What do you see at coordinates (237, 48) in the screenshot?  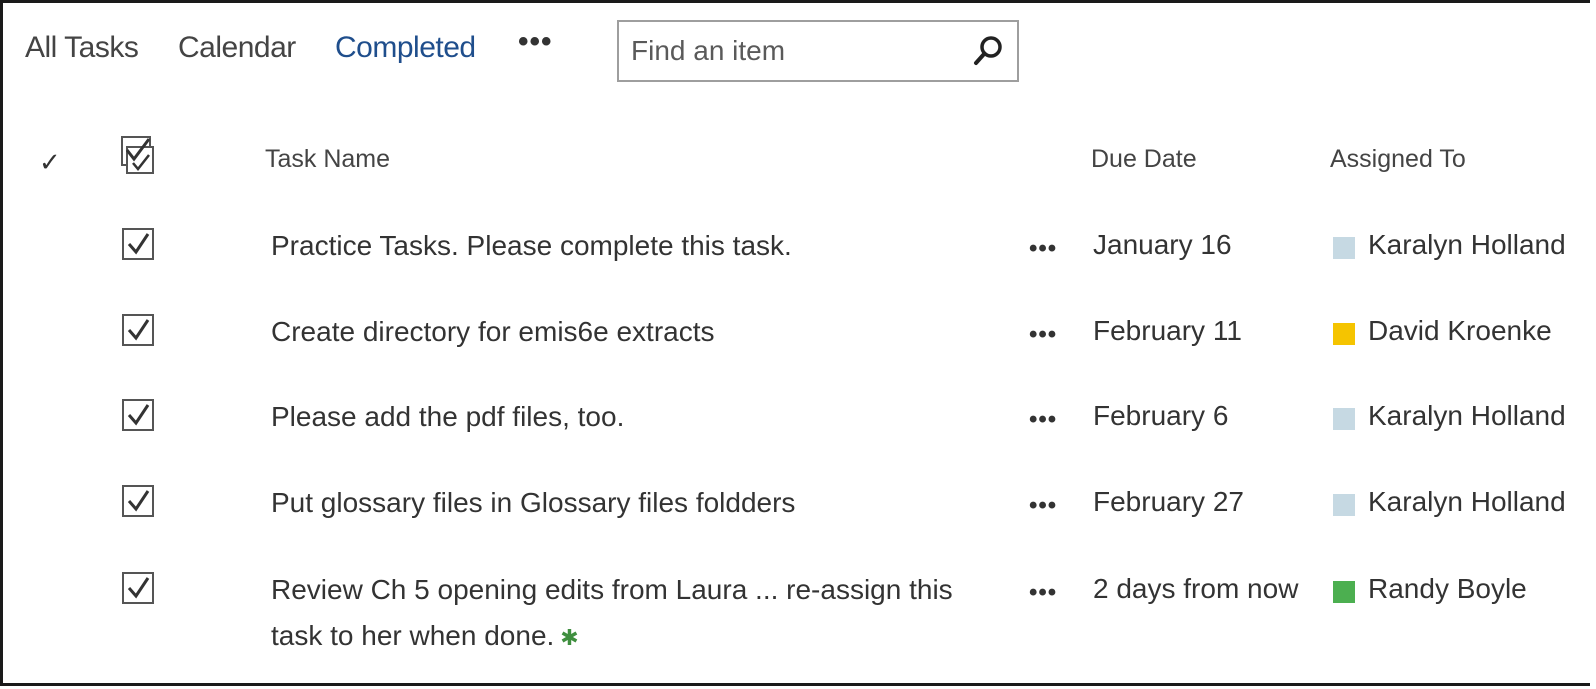 I see `view-tab-calendar: Calendar` at bounding box center [237, 48].